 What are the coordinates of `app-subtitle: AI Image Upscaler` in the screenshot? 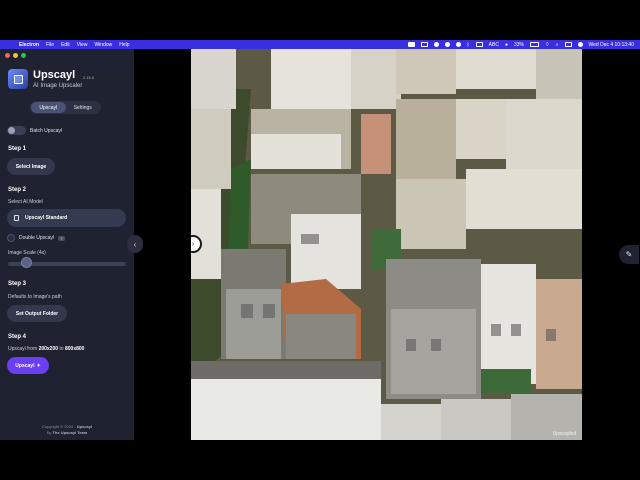 It's located at (58, 86).